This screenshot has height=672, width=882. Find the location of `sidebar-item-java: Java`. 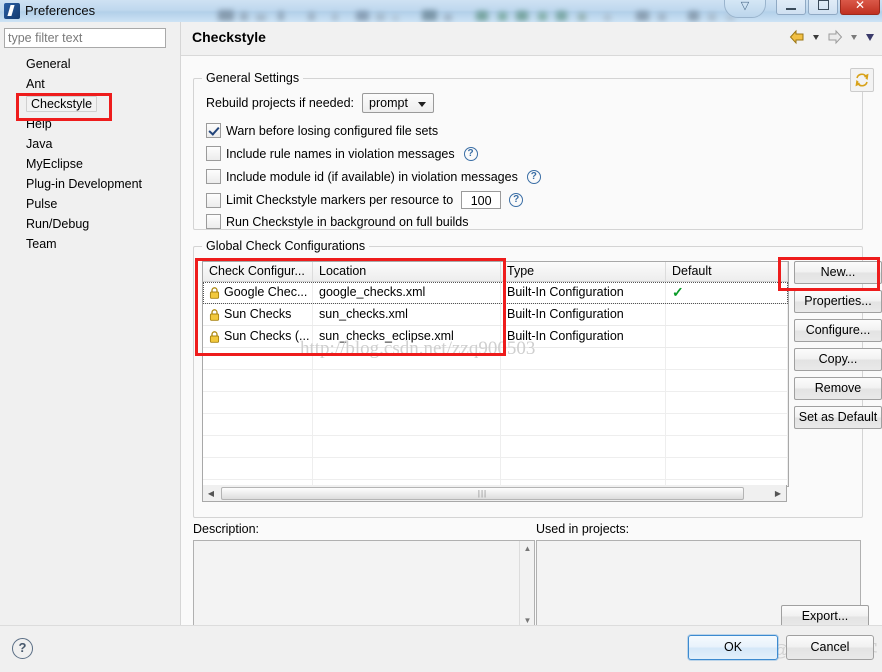

sidebar-item-java: Java is located at coordinates (90, 144).